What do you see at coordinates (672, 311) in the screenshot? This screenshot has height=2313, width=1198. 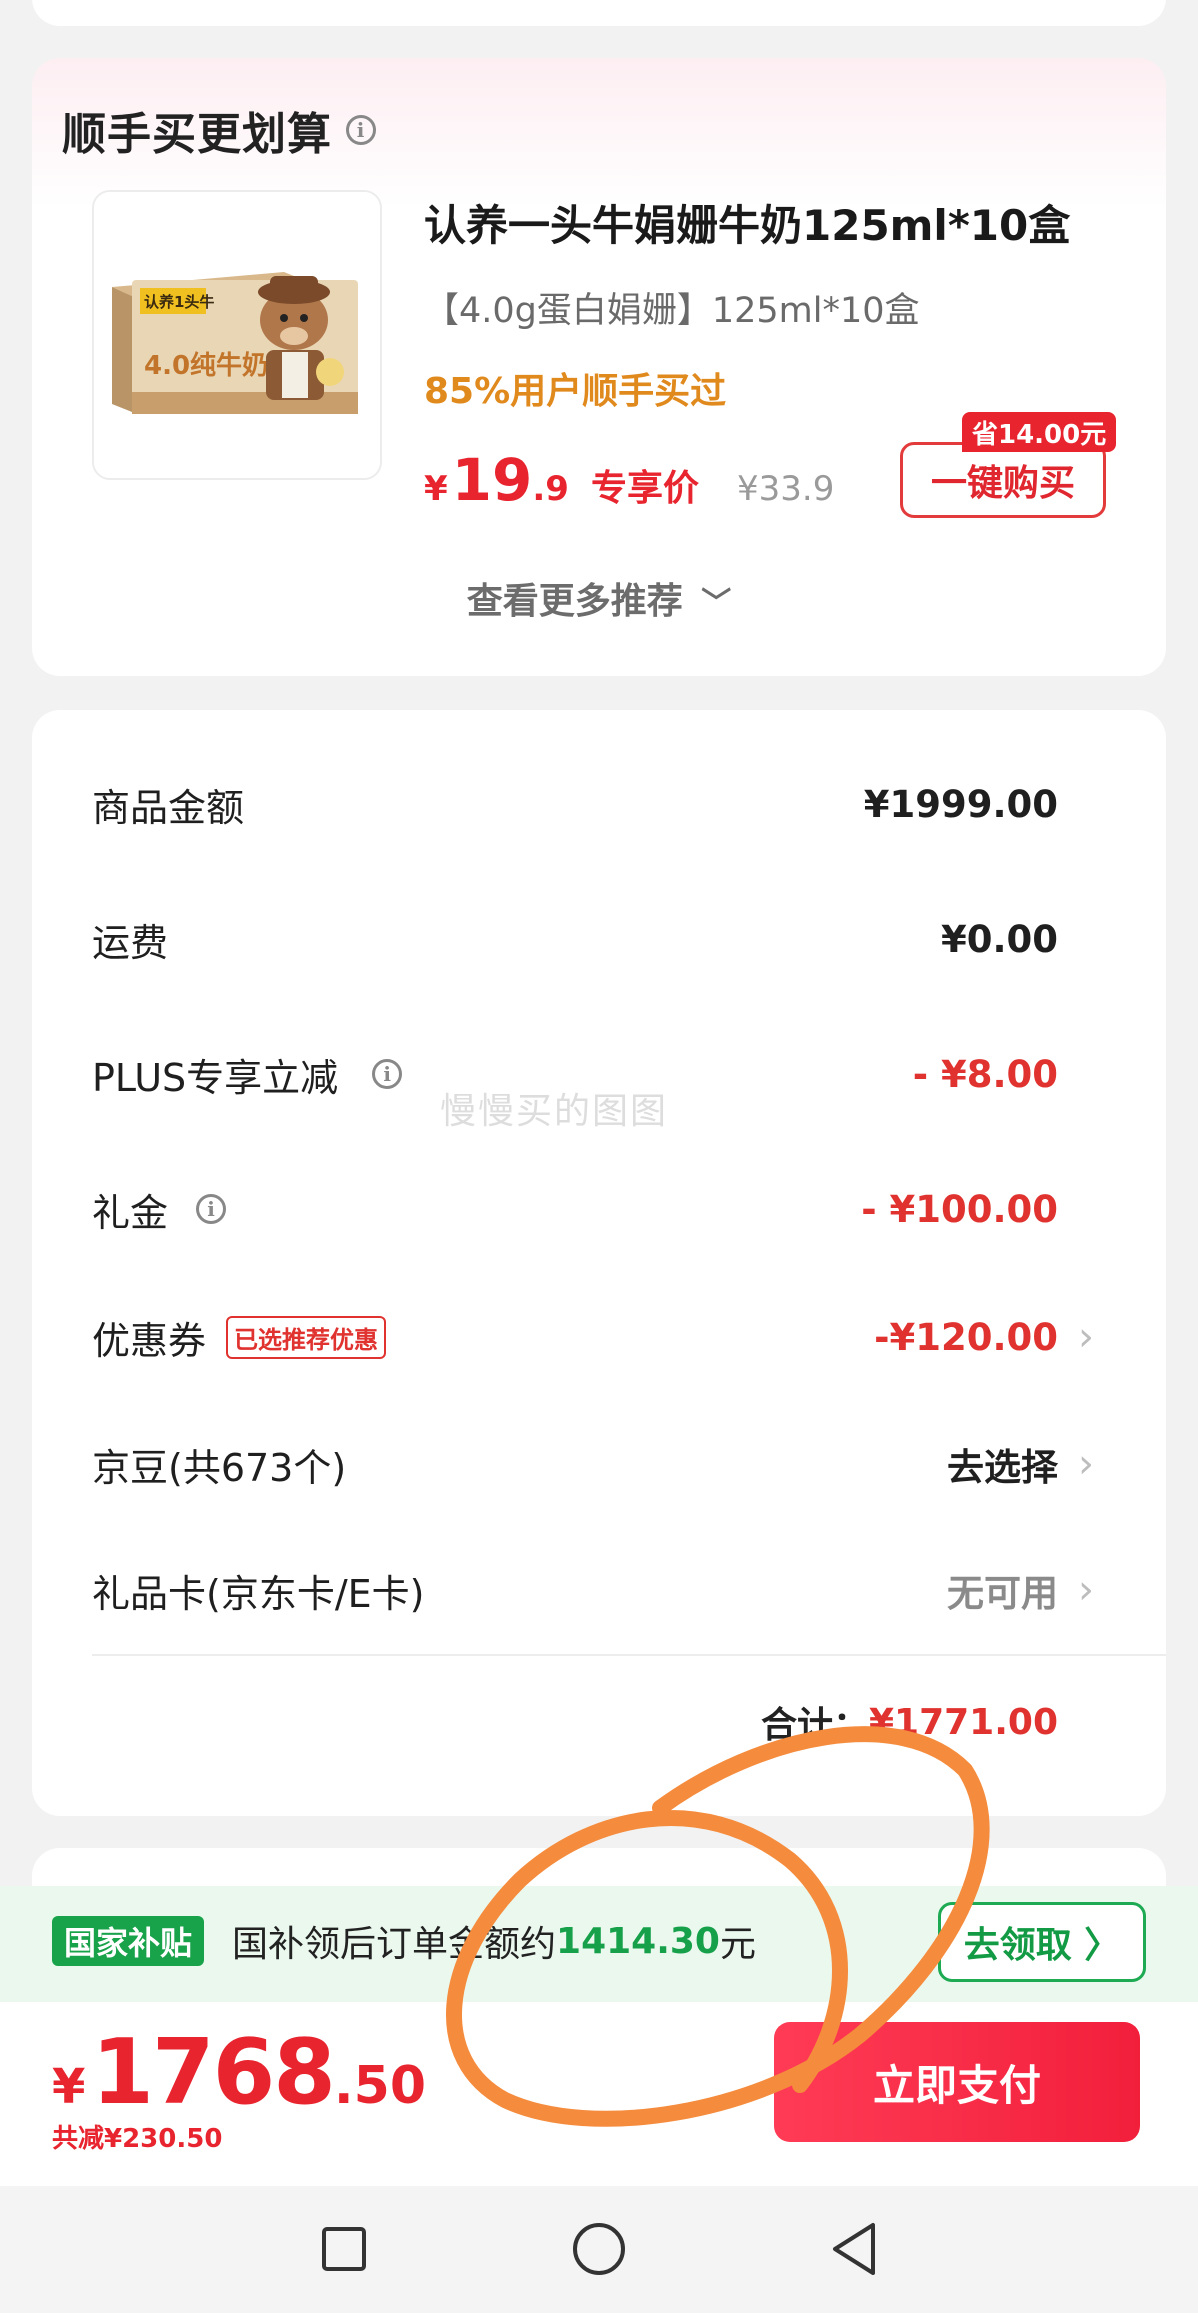 I see `product-spec: 【4.0g蛋白娟姗】125ml*10盒` at bounding box center [672, 311].